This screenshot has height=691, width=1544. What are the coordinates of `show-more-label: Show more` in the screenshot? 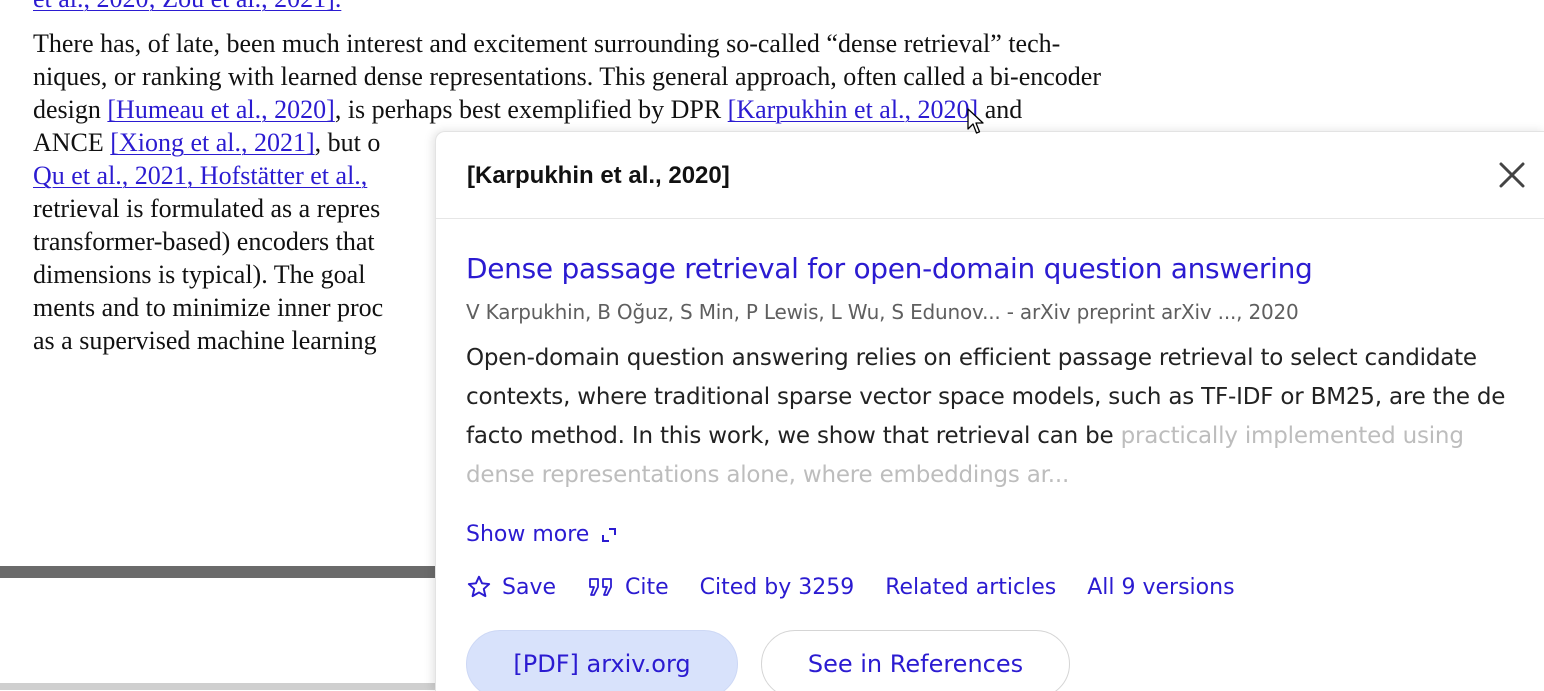 It's located at (528, 534).